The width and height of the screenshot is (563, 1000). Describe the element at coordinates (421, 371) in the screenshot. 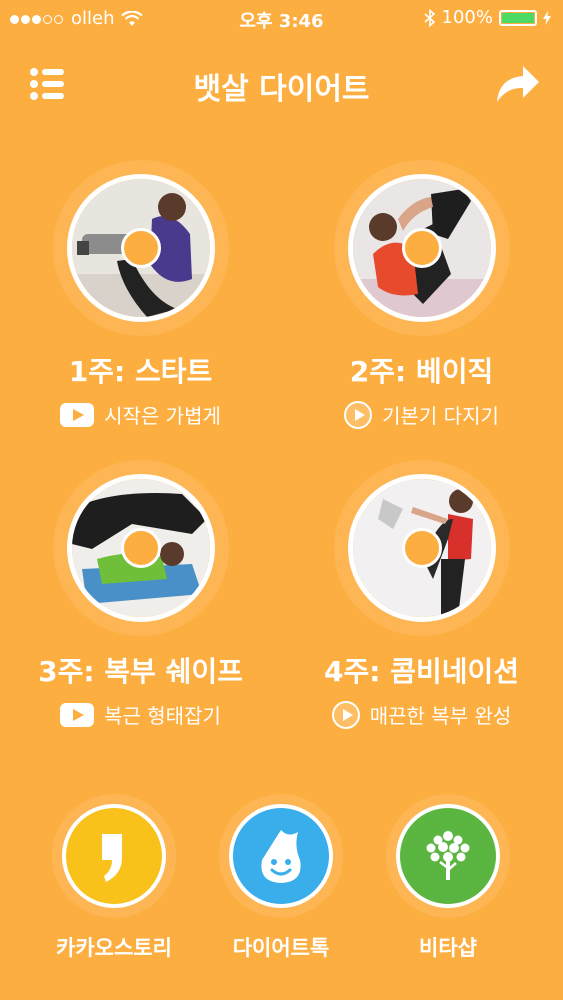

I see `week-2-title: 2주: 베이직` at that location.